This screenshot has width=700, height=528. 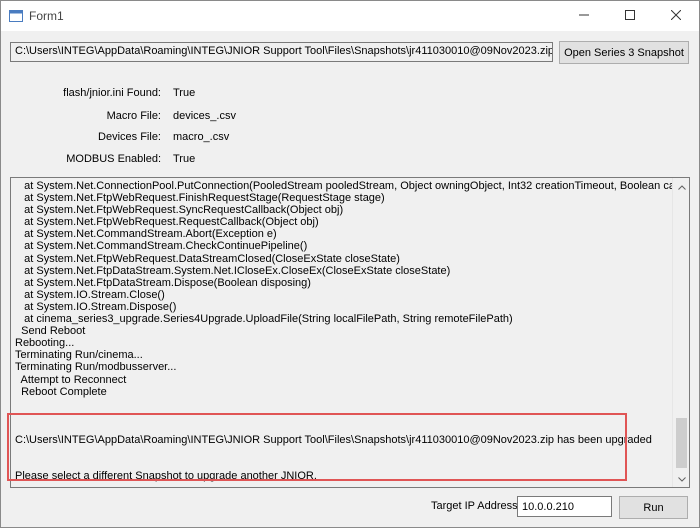 What do you see at coordinates (564, 506) in the screenshot?
I see `target-ip-input` at bounding box center [564, 506].